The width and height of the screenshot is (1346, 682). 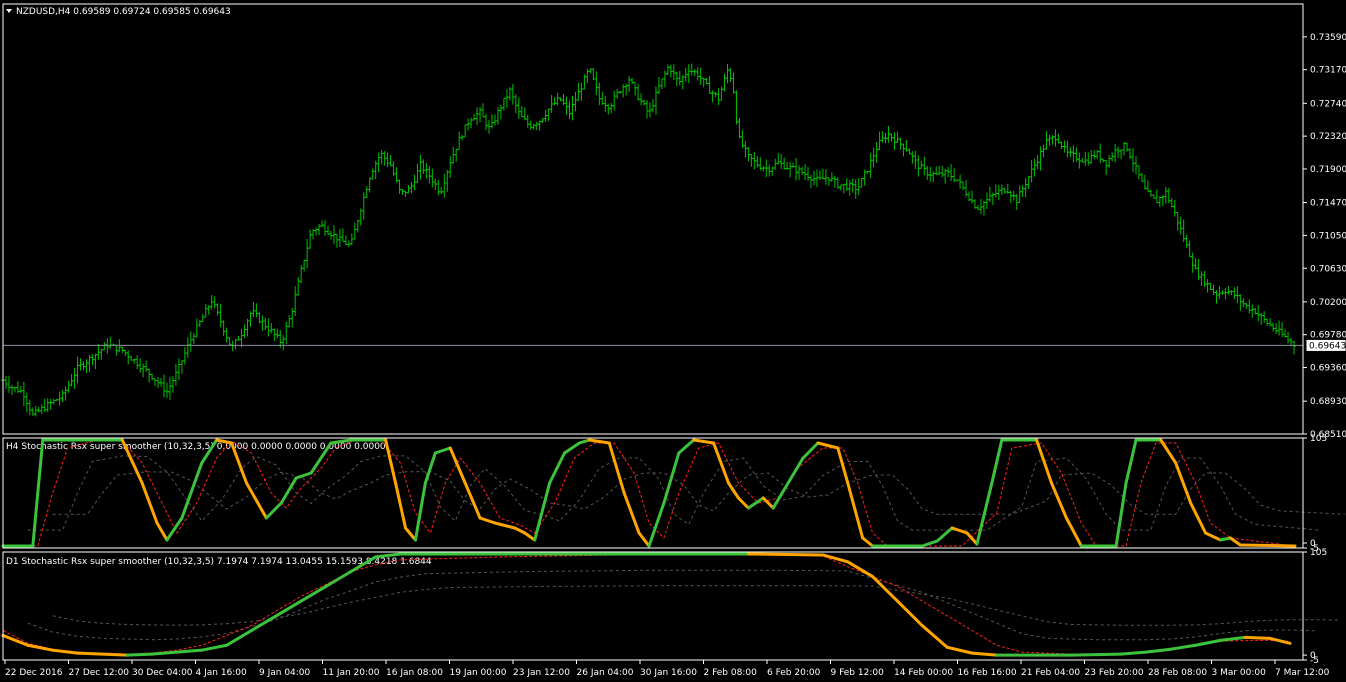 I want to click on svg-text: 0.69643, so click(x=1327, y=346).